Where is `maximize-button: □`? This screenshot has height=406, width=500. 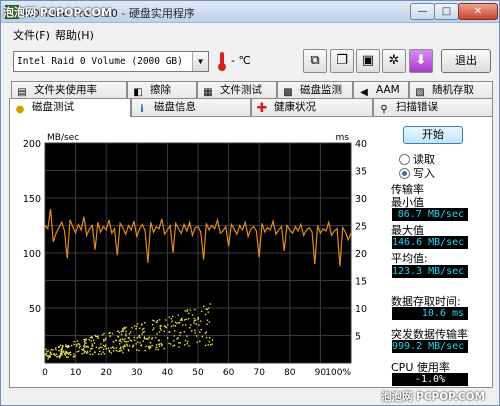 maximize-button: □ is located at coordinates (446, 11).